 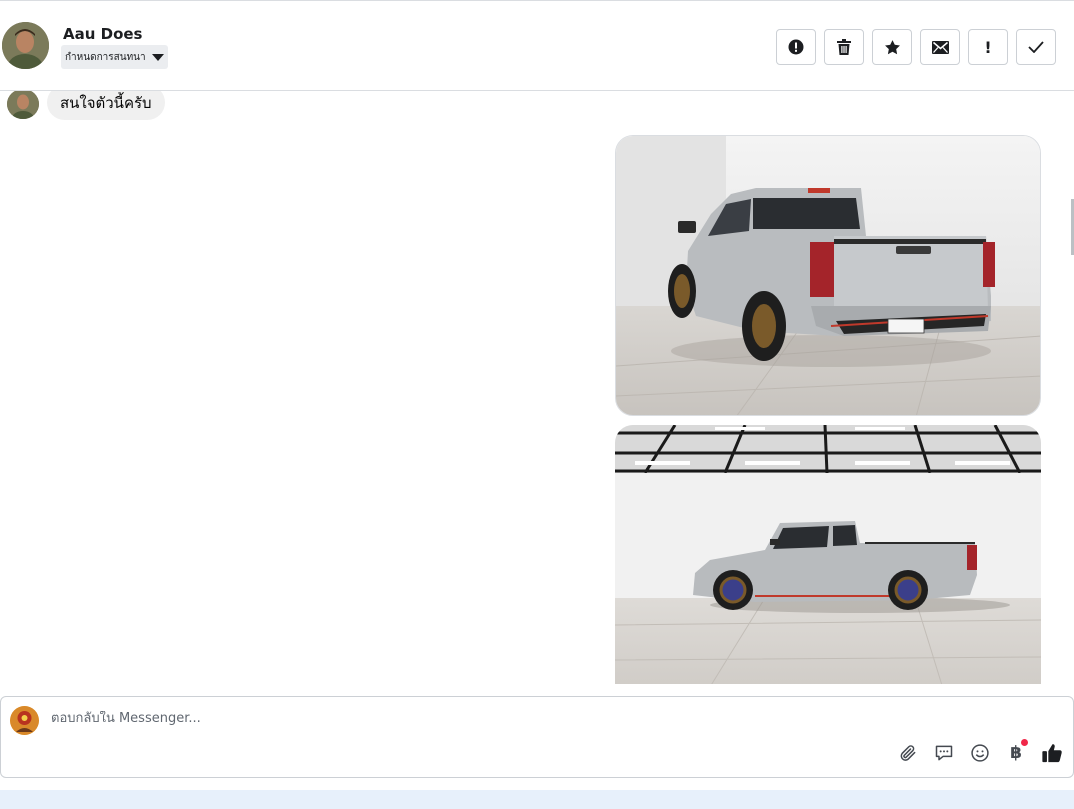 What do you see at coordinates (106, 102) in the screenshot?
I see `message-text: สนใจตัวนี้ครับ` at bounding box center [106, 102].